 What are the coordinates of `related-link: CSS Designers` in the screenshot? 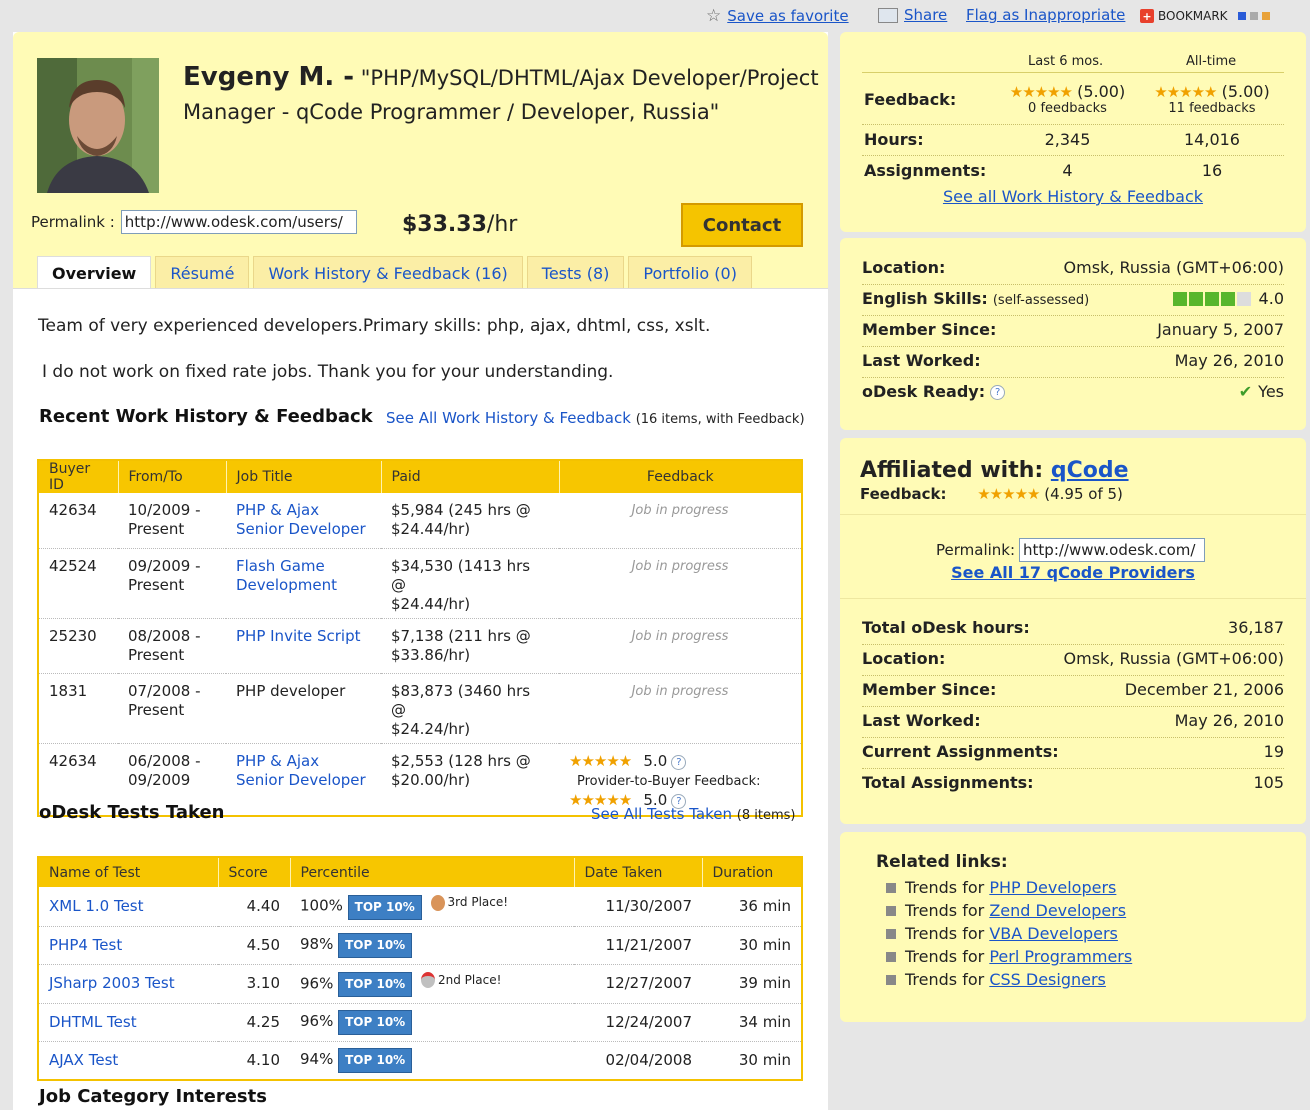 It's located at (1047, 979).